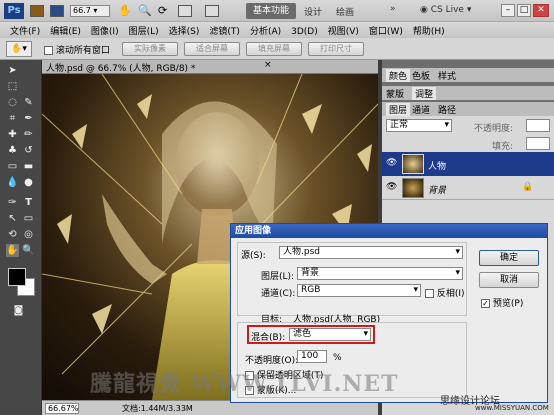 This screenshot has width=554, height=415. Describe the element at coordinates (312, 356) in the screenshot. I see `dialog-opacity-field: 100` at that location.